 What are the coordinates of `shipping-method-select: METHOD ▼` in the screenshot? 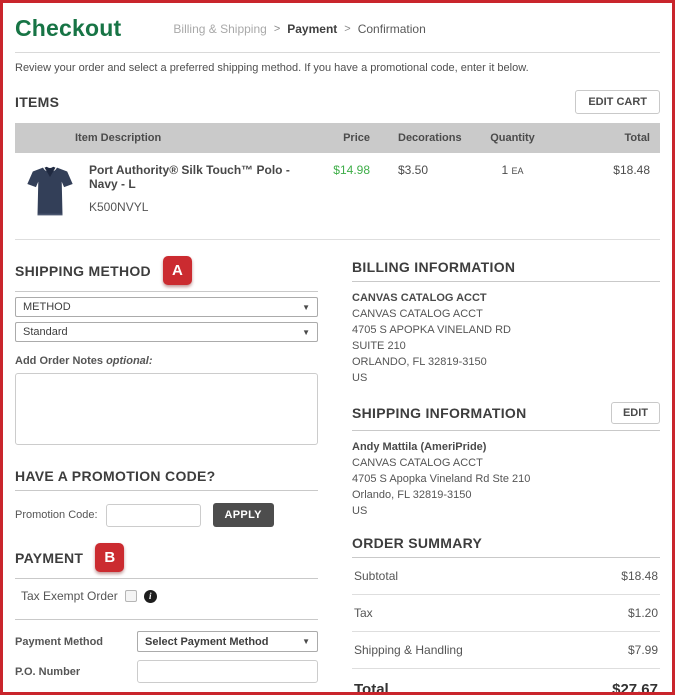 It's located at (166, 307).